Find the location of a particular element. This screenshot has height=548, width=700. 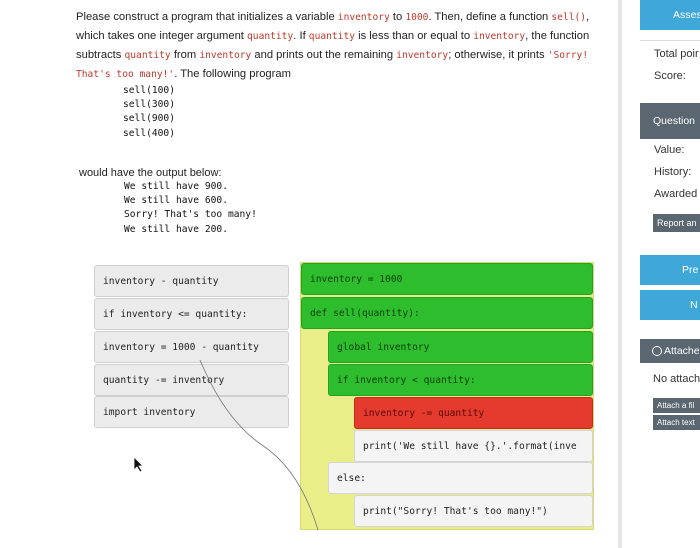

report-button: Report an is located at coordinates (676, 223).